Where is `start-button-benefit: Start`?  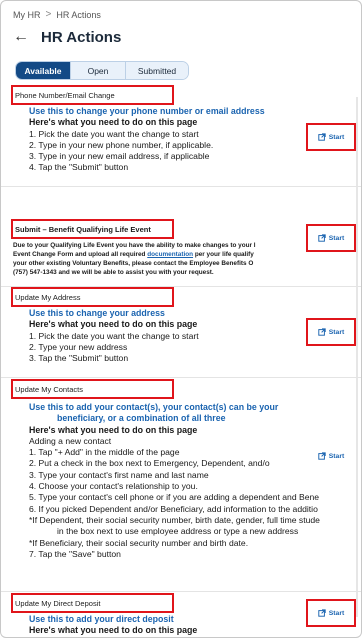
start-button-benefit: Start is located at coordinates (331, 238).